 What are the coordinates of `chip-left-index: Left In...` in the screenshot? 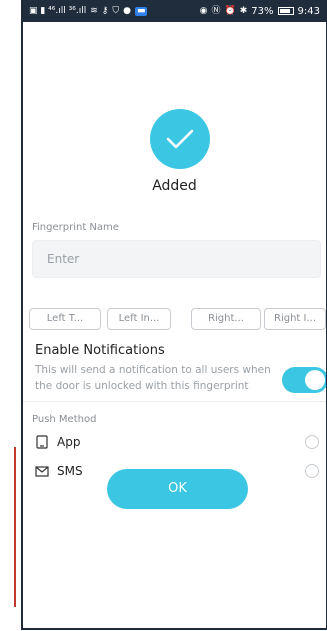 It's located at (139, 319).